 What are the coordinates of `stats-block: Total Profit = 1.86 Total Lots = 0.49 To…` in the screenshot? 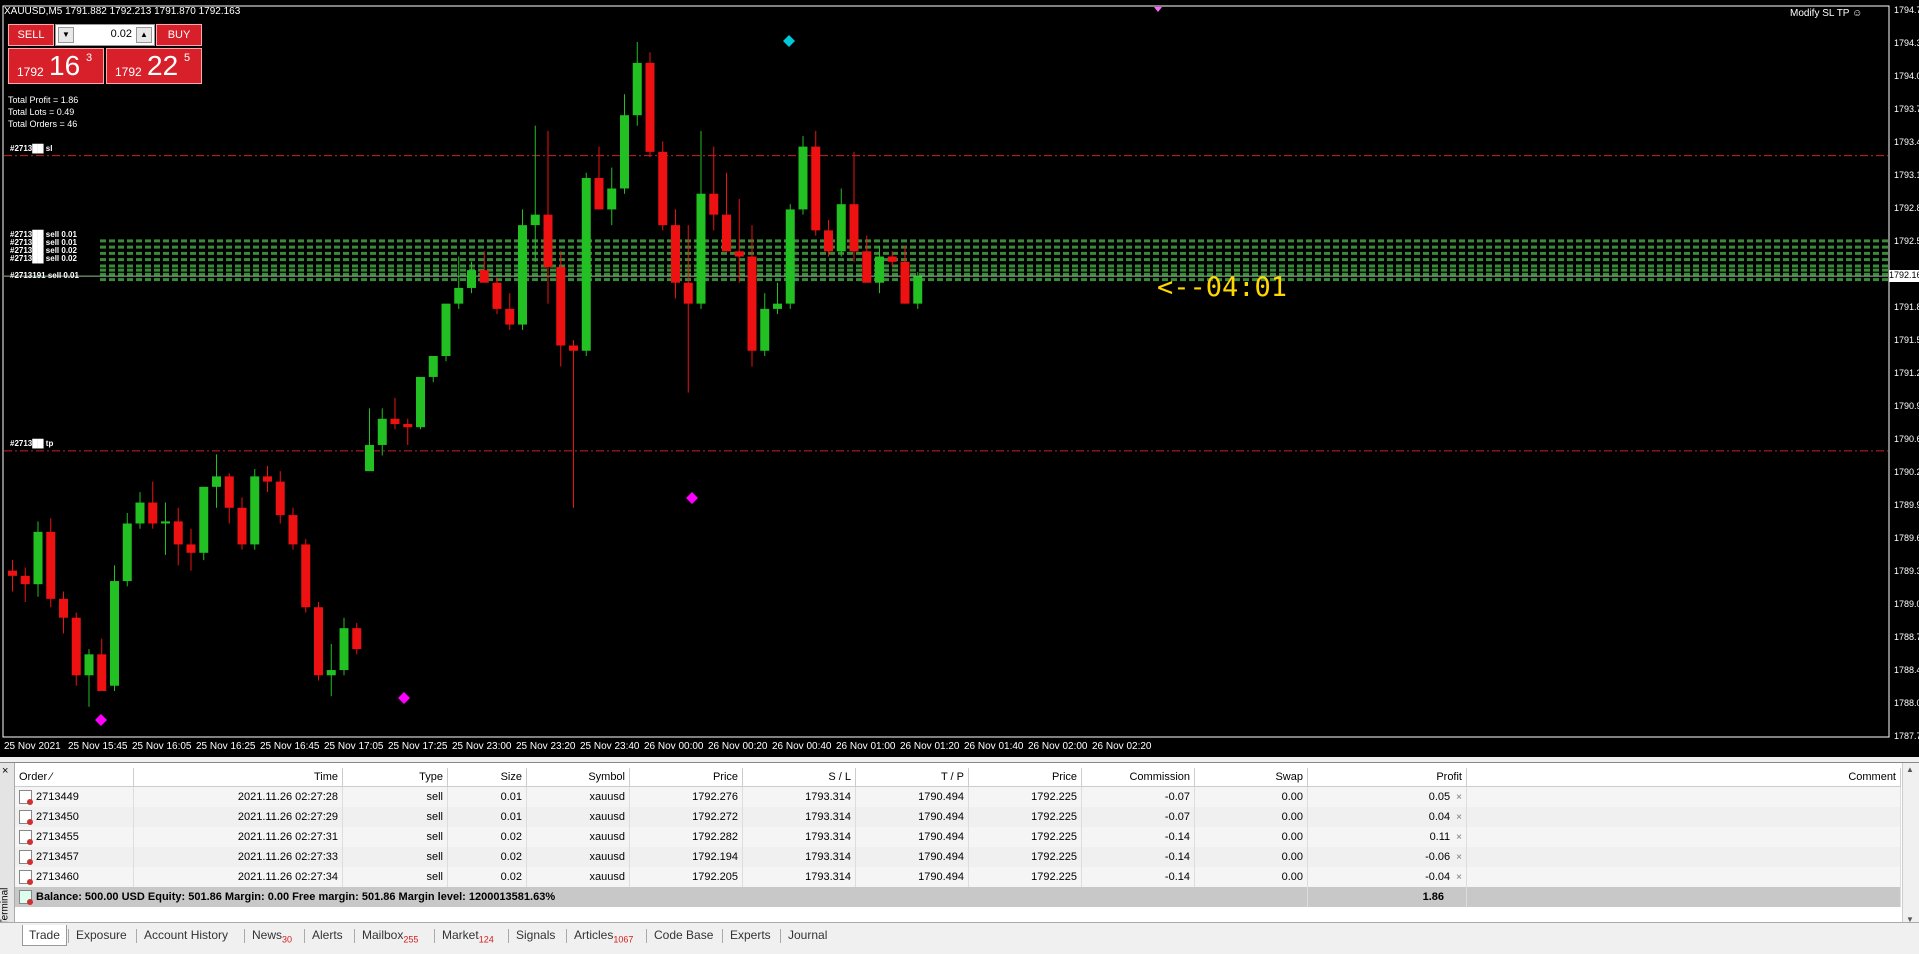 It's located at (43, 112).